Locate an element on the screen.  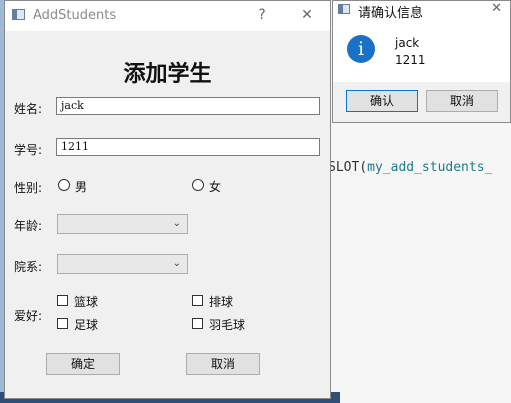
confirm-message-area: i jack 1211 is located at coordinates (421, 50).